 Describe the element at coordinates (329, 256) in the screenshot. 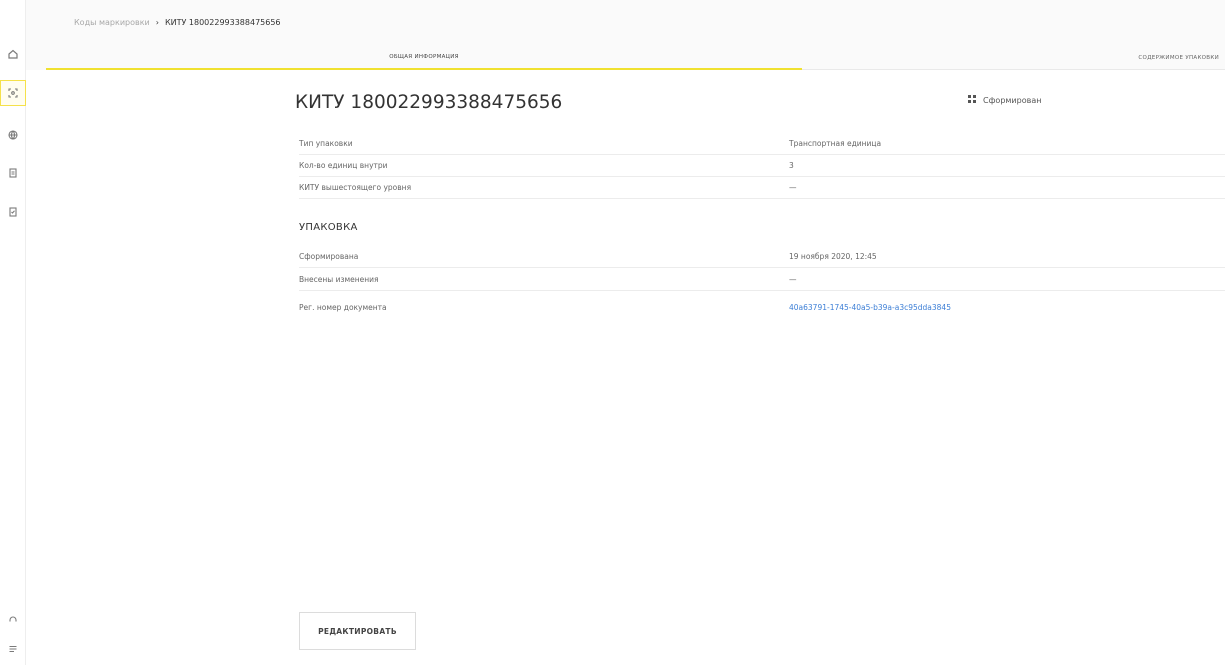

I see `row-label: Сформирована` at that location.